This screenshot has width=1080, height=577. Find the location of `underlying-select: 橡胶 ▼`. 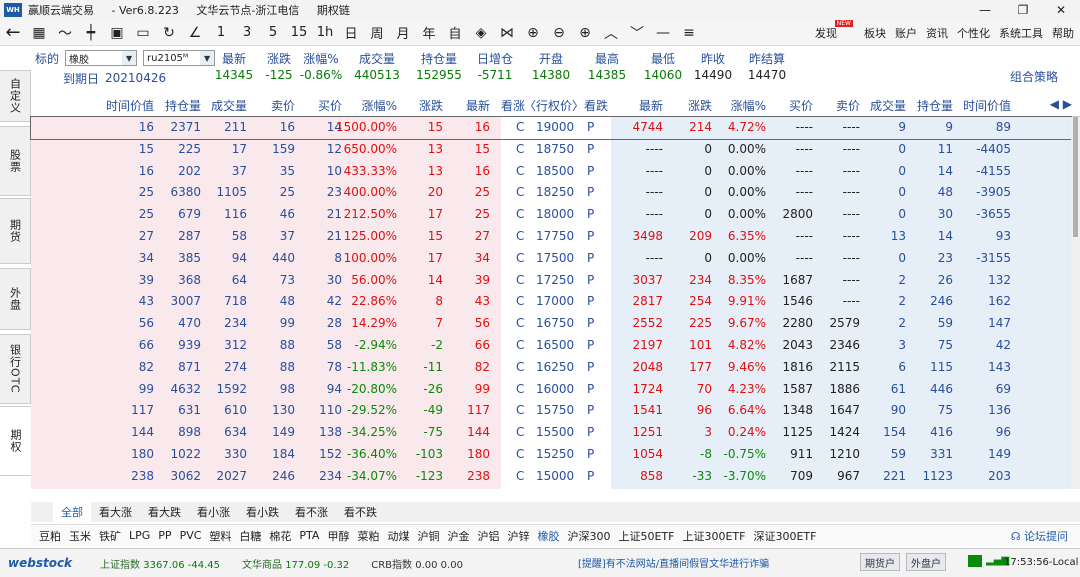

underlying-select: 橡胶 ▼ is located at coordinates (101, 58).